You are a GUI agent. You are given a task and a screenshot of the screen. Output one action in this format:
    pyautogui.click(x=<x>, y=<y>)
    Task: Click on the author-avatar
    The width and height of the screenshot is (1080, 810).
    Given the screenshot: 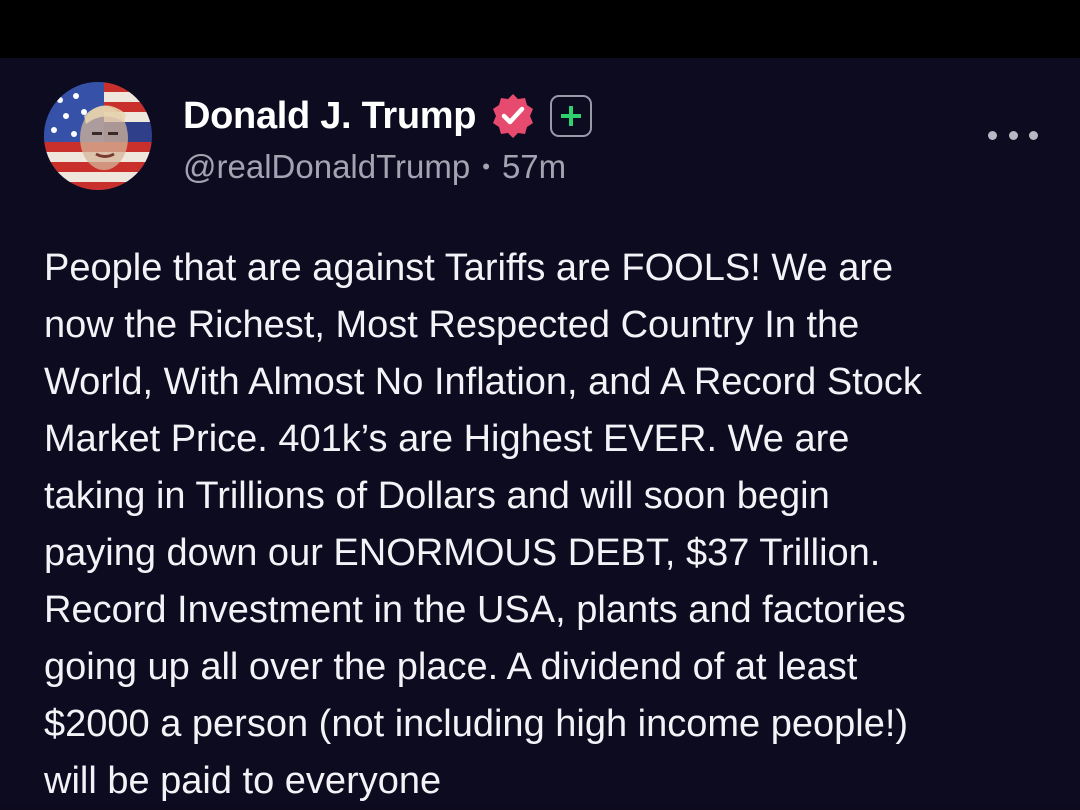 What is the action you would take?
    pyautogui.click(x=98, y=136)
    